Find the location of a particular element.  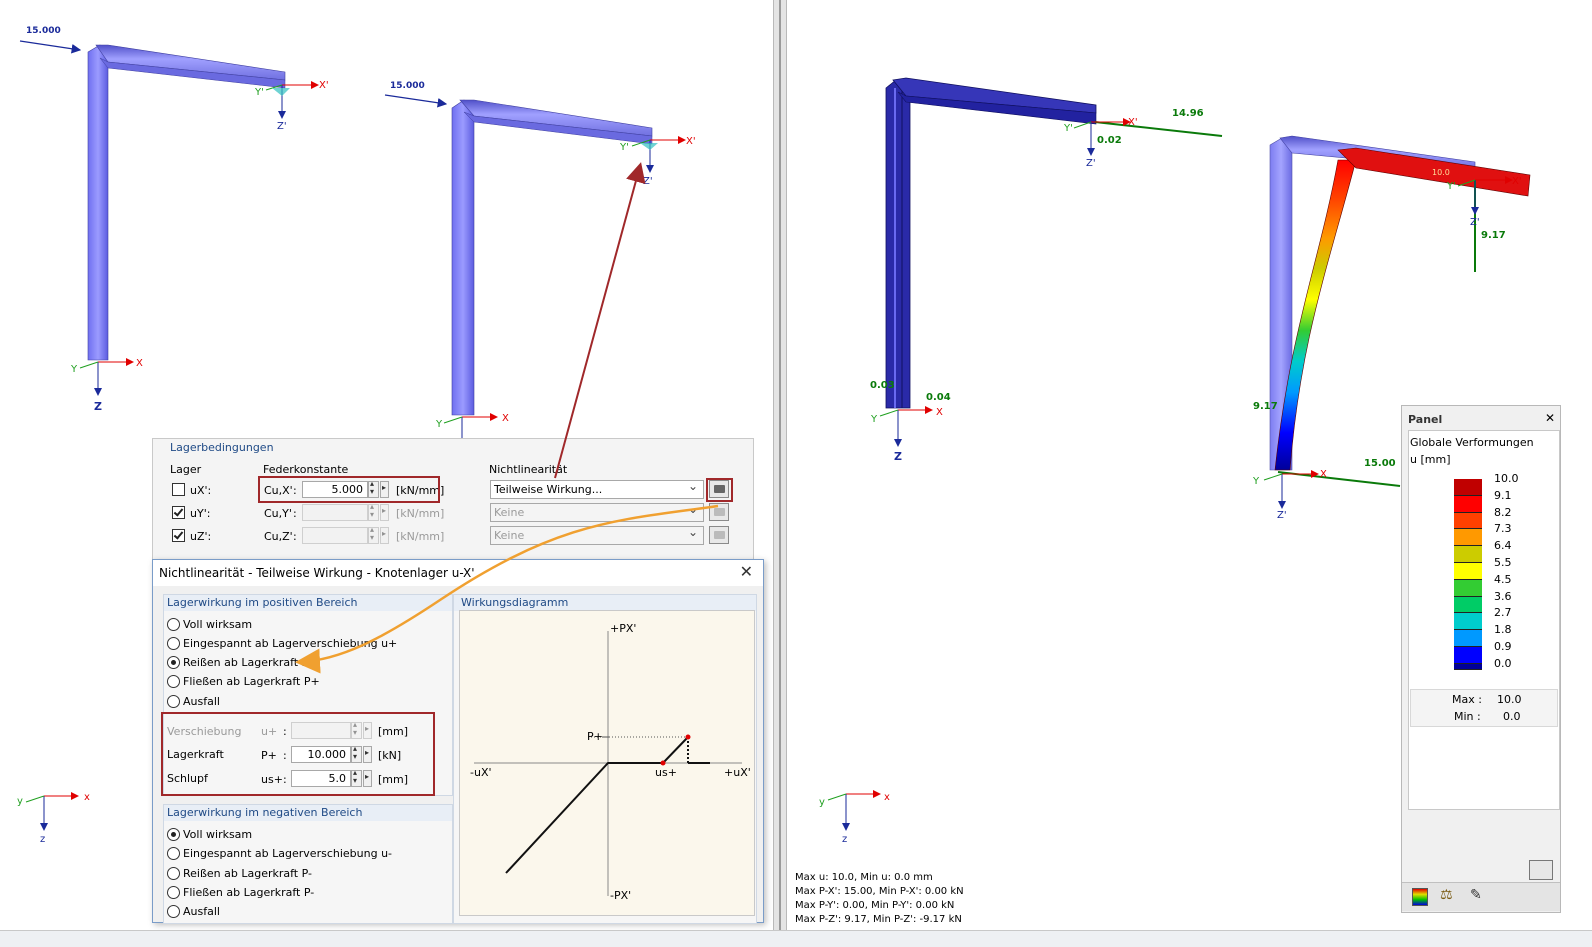

legend-value: 3.6 is located at coordinates (1503, 596).